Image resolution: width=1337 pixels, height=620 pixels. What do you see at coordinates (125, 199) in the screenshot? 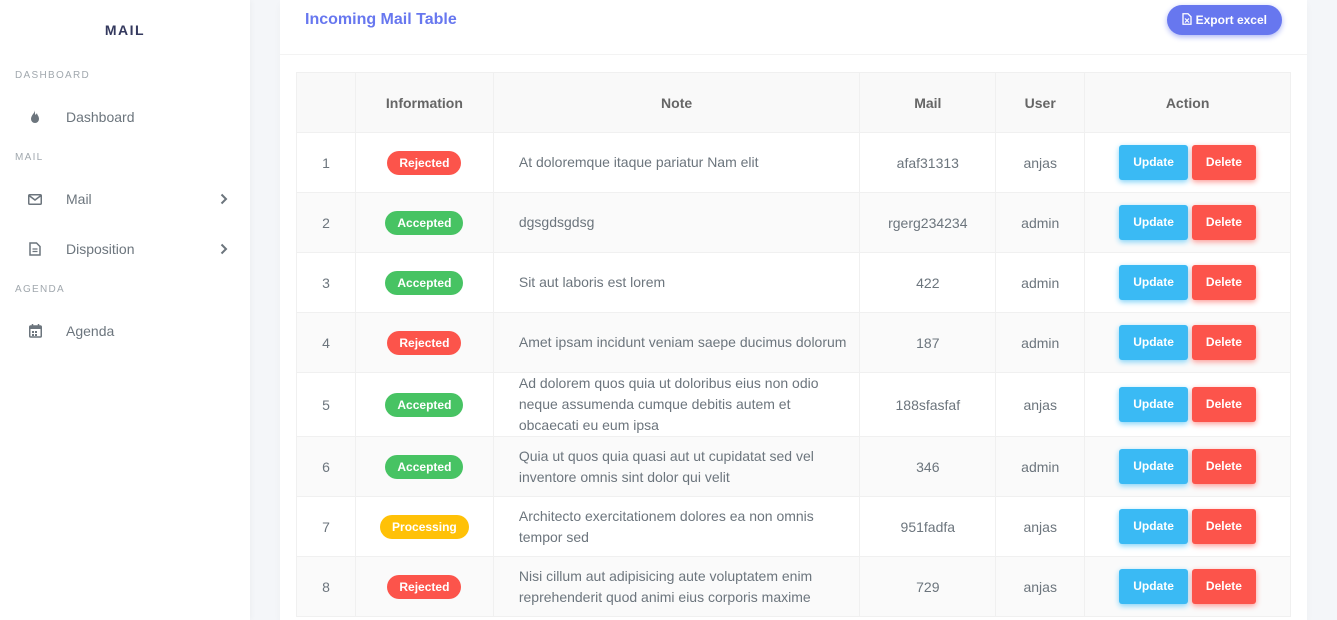
I see `sidebar-item-mail: Mail` at bounding box center [125, 199].